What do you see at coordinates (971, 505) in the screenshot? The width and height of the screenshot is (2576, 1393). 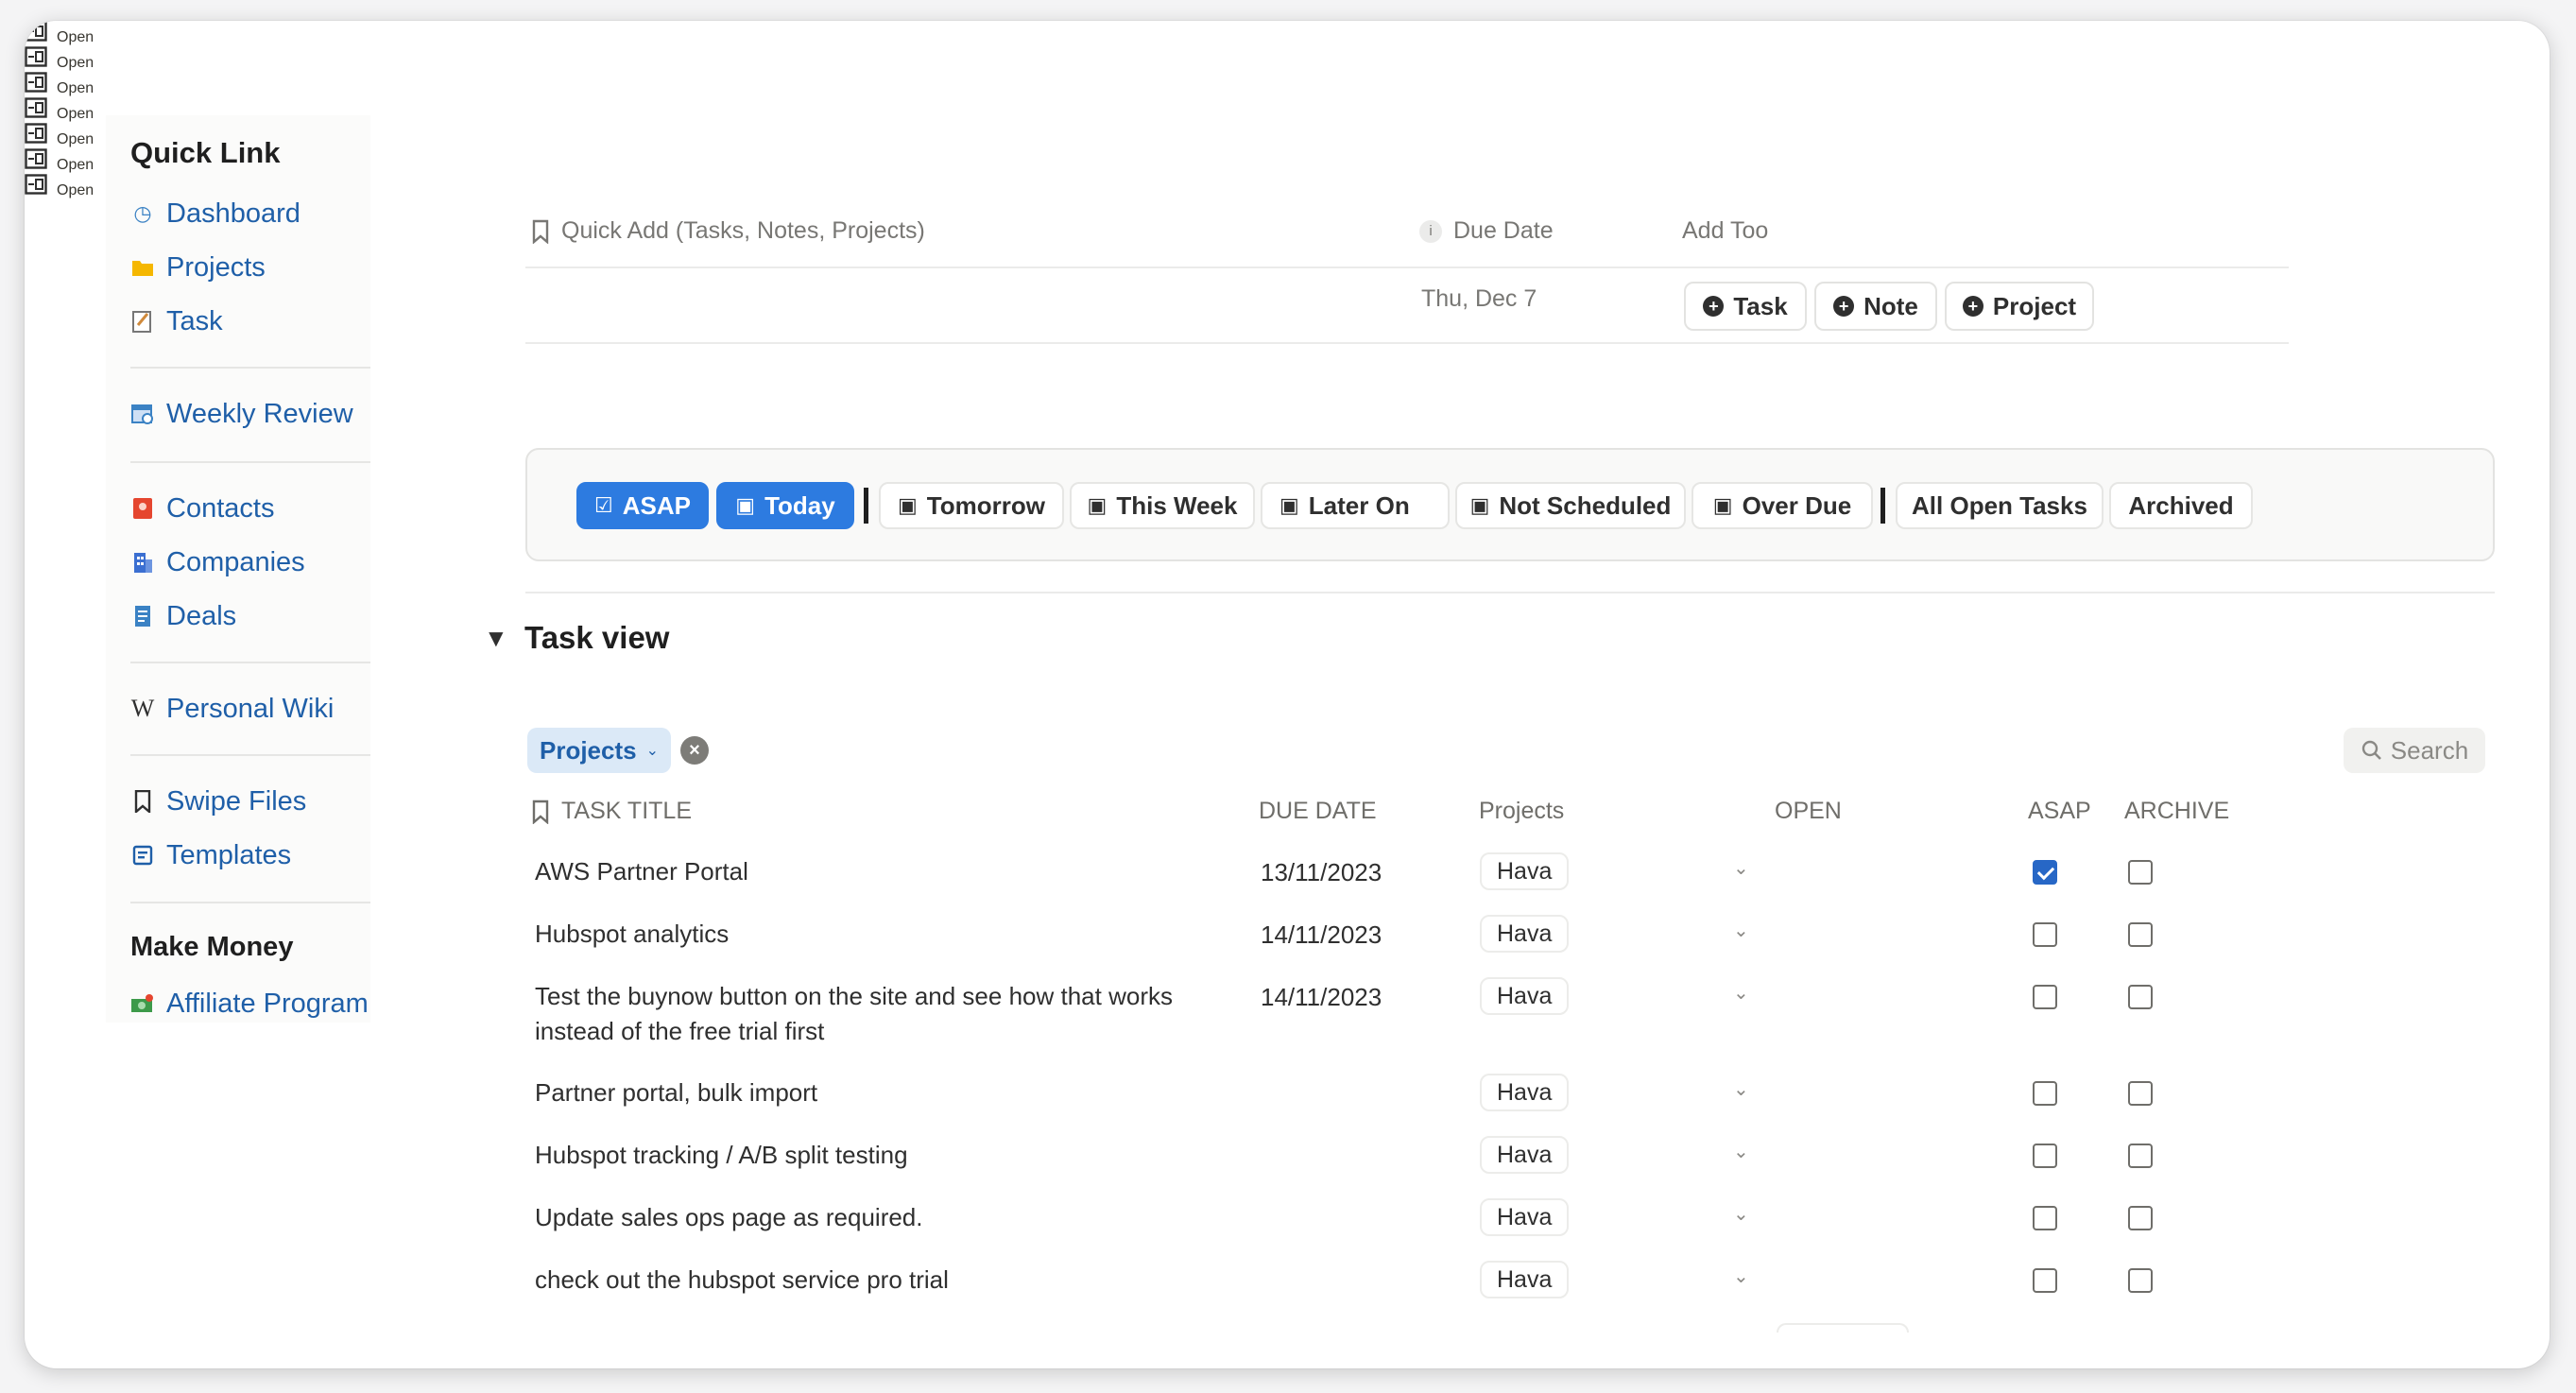 I see `filter-tomorrow-button: ▣ Tomorrow` at bounding box center [971, 505].